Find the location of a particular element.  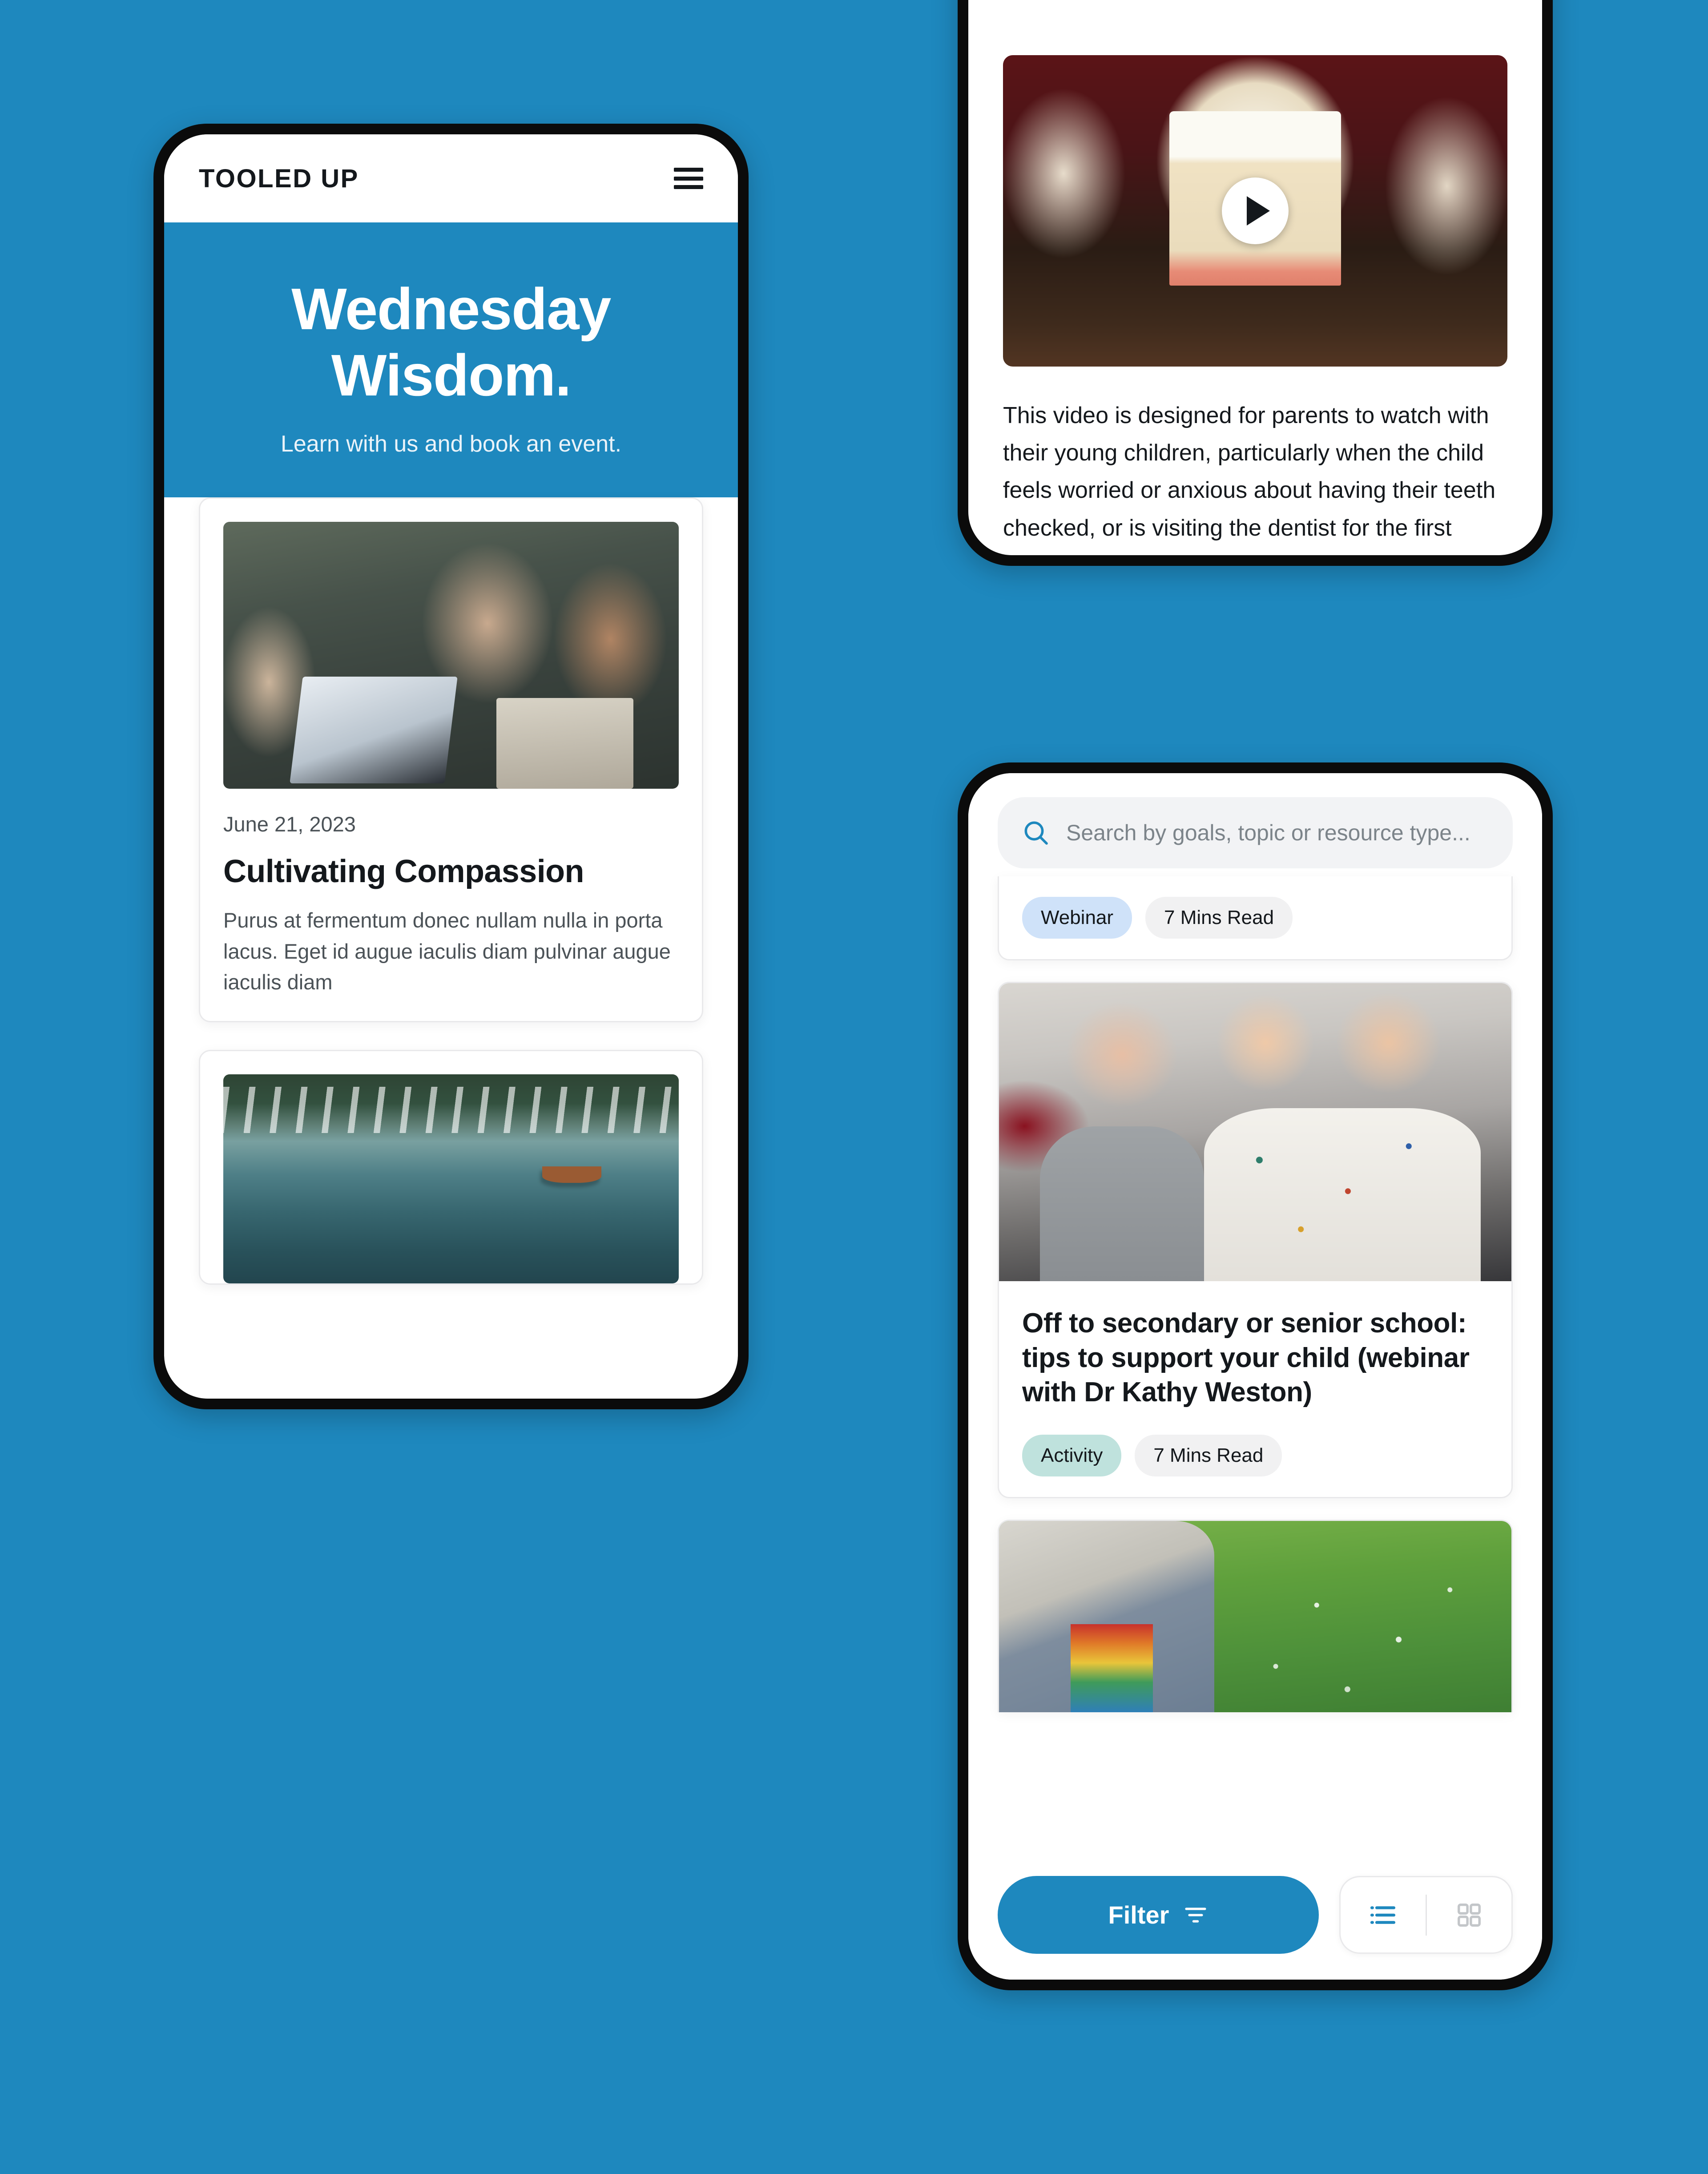

video-player is located at coordinates (1255, 211).